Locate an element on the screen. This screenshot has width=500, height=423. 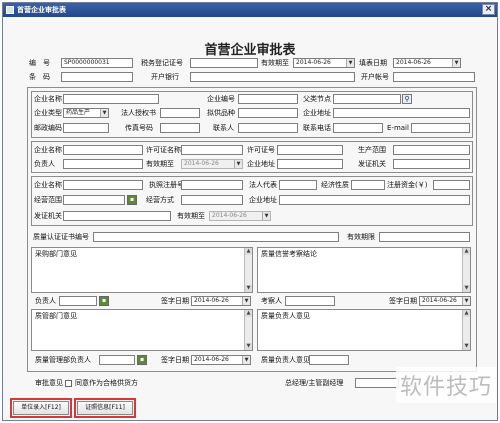
email-label: E-mail is located at coordinates (398, 128).